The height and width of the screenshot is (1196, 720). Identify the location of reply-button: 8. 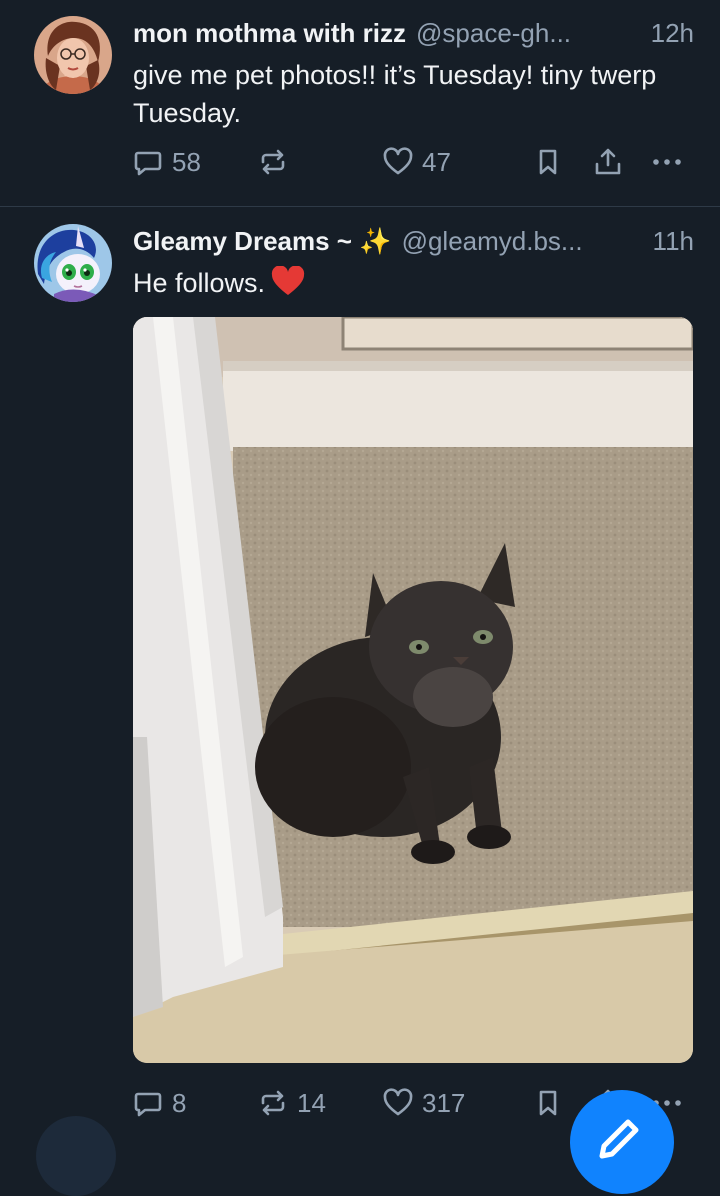
(159, 1103).